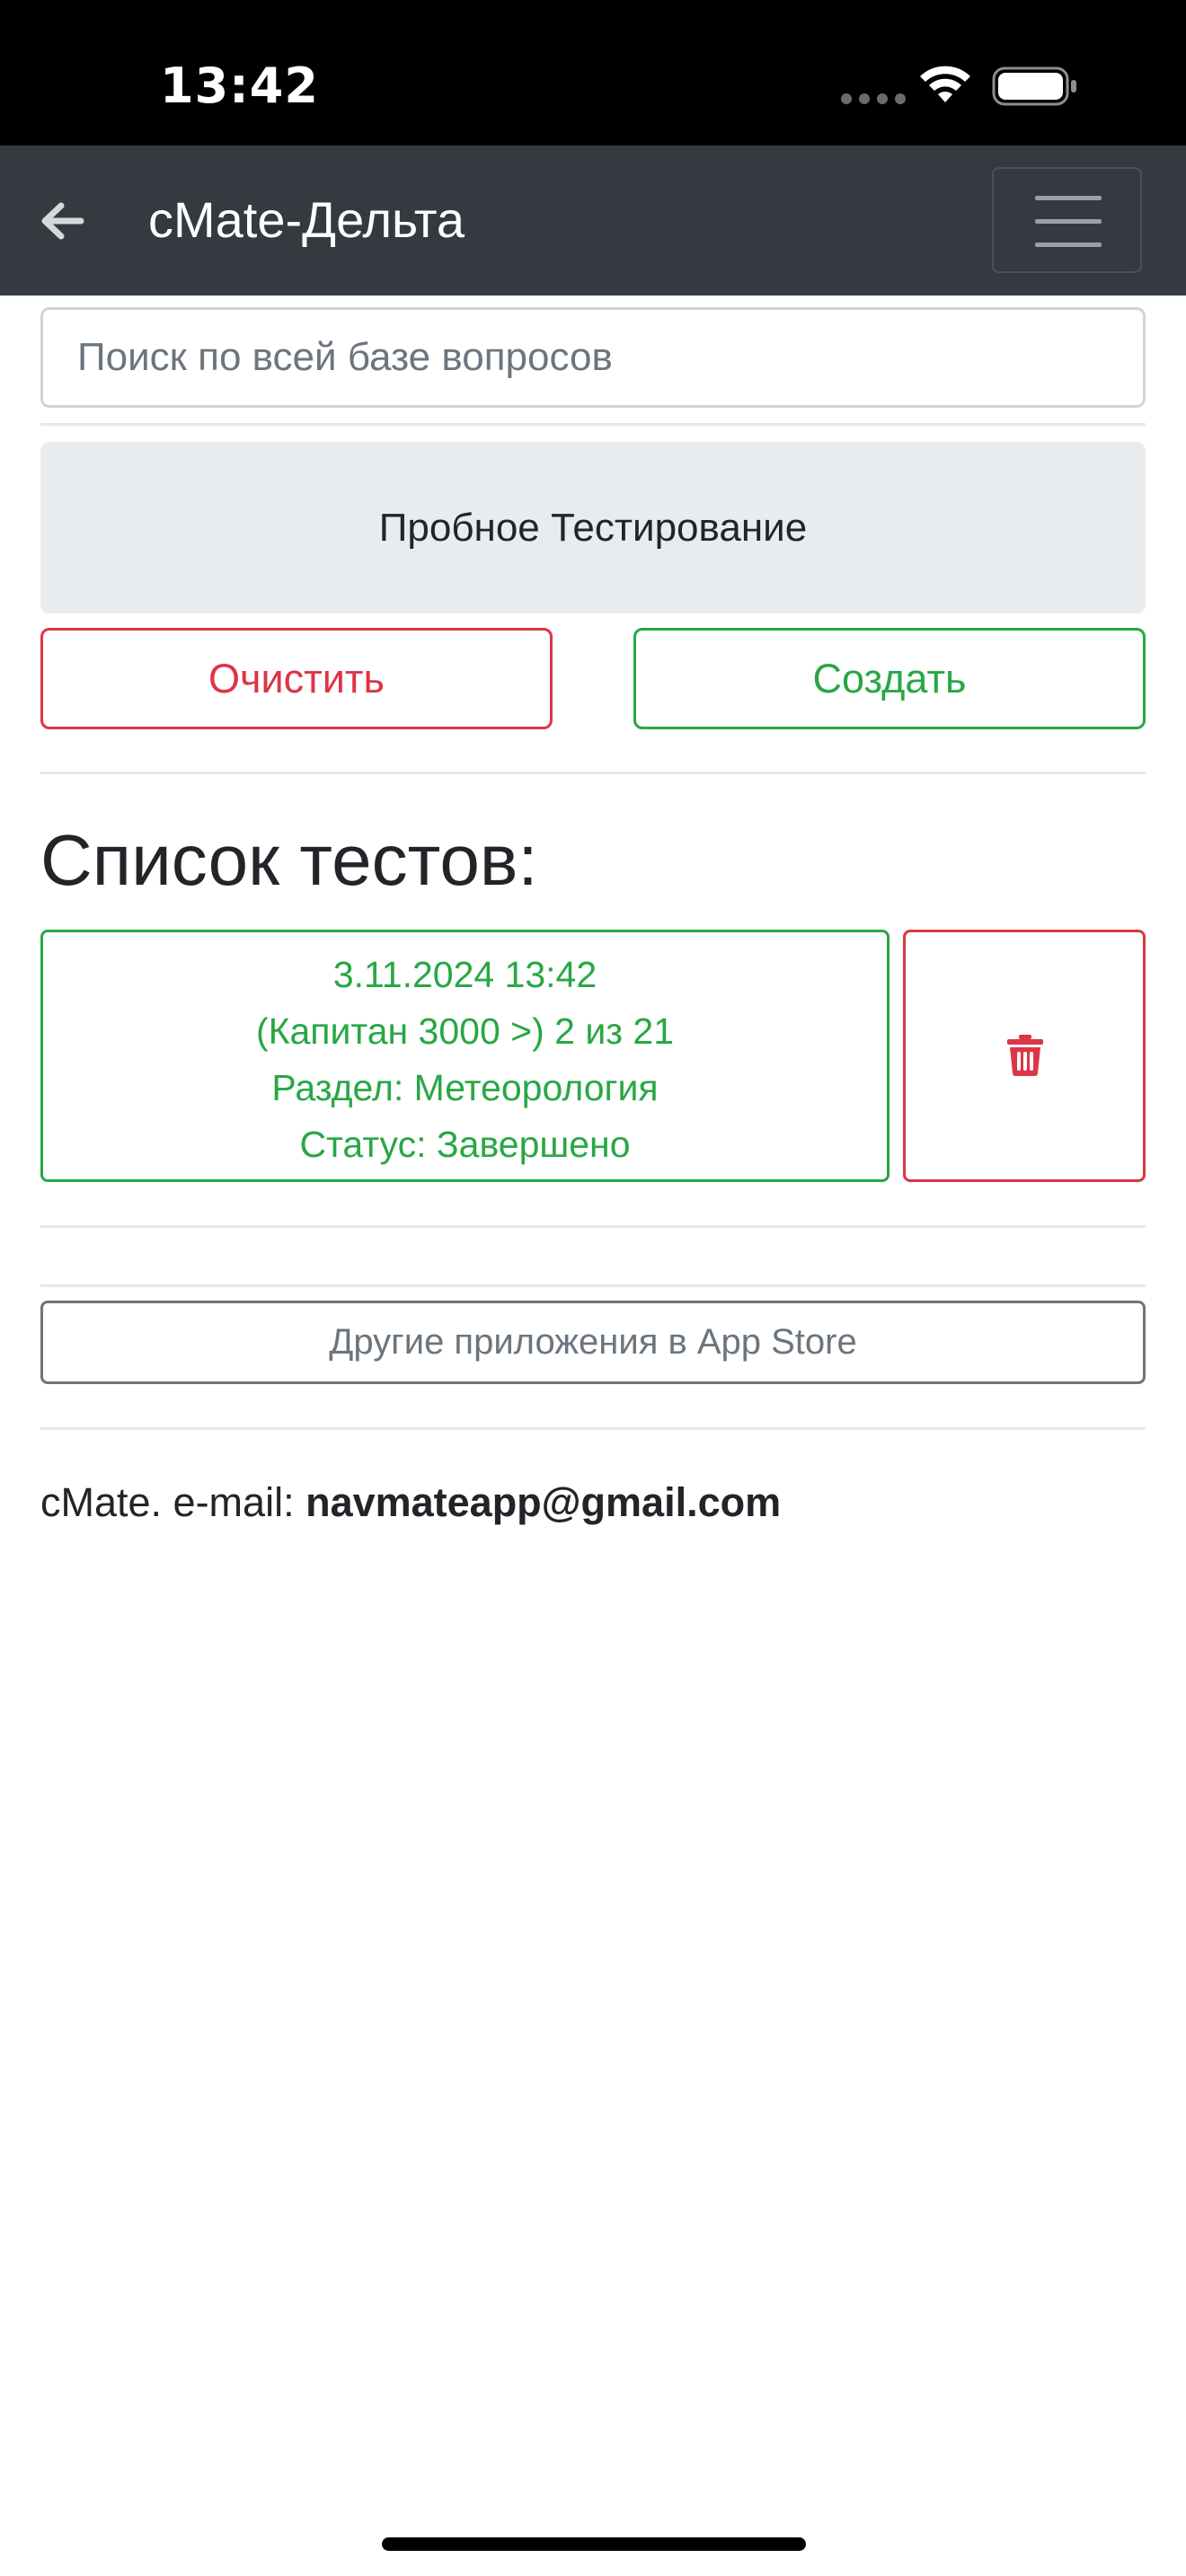 This screenshot has height=2576, width=1186. What do you see at coordinates (464, 974) in the screenshot?
I see `test-date: 3.11.2024 13:42` at bounding box center [464, 974].